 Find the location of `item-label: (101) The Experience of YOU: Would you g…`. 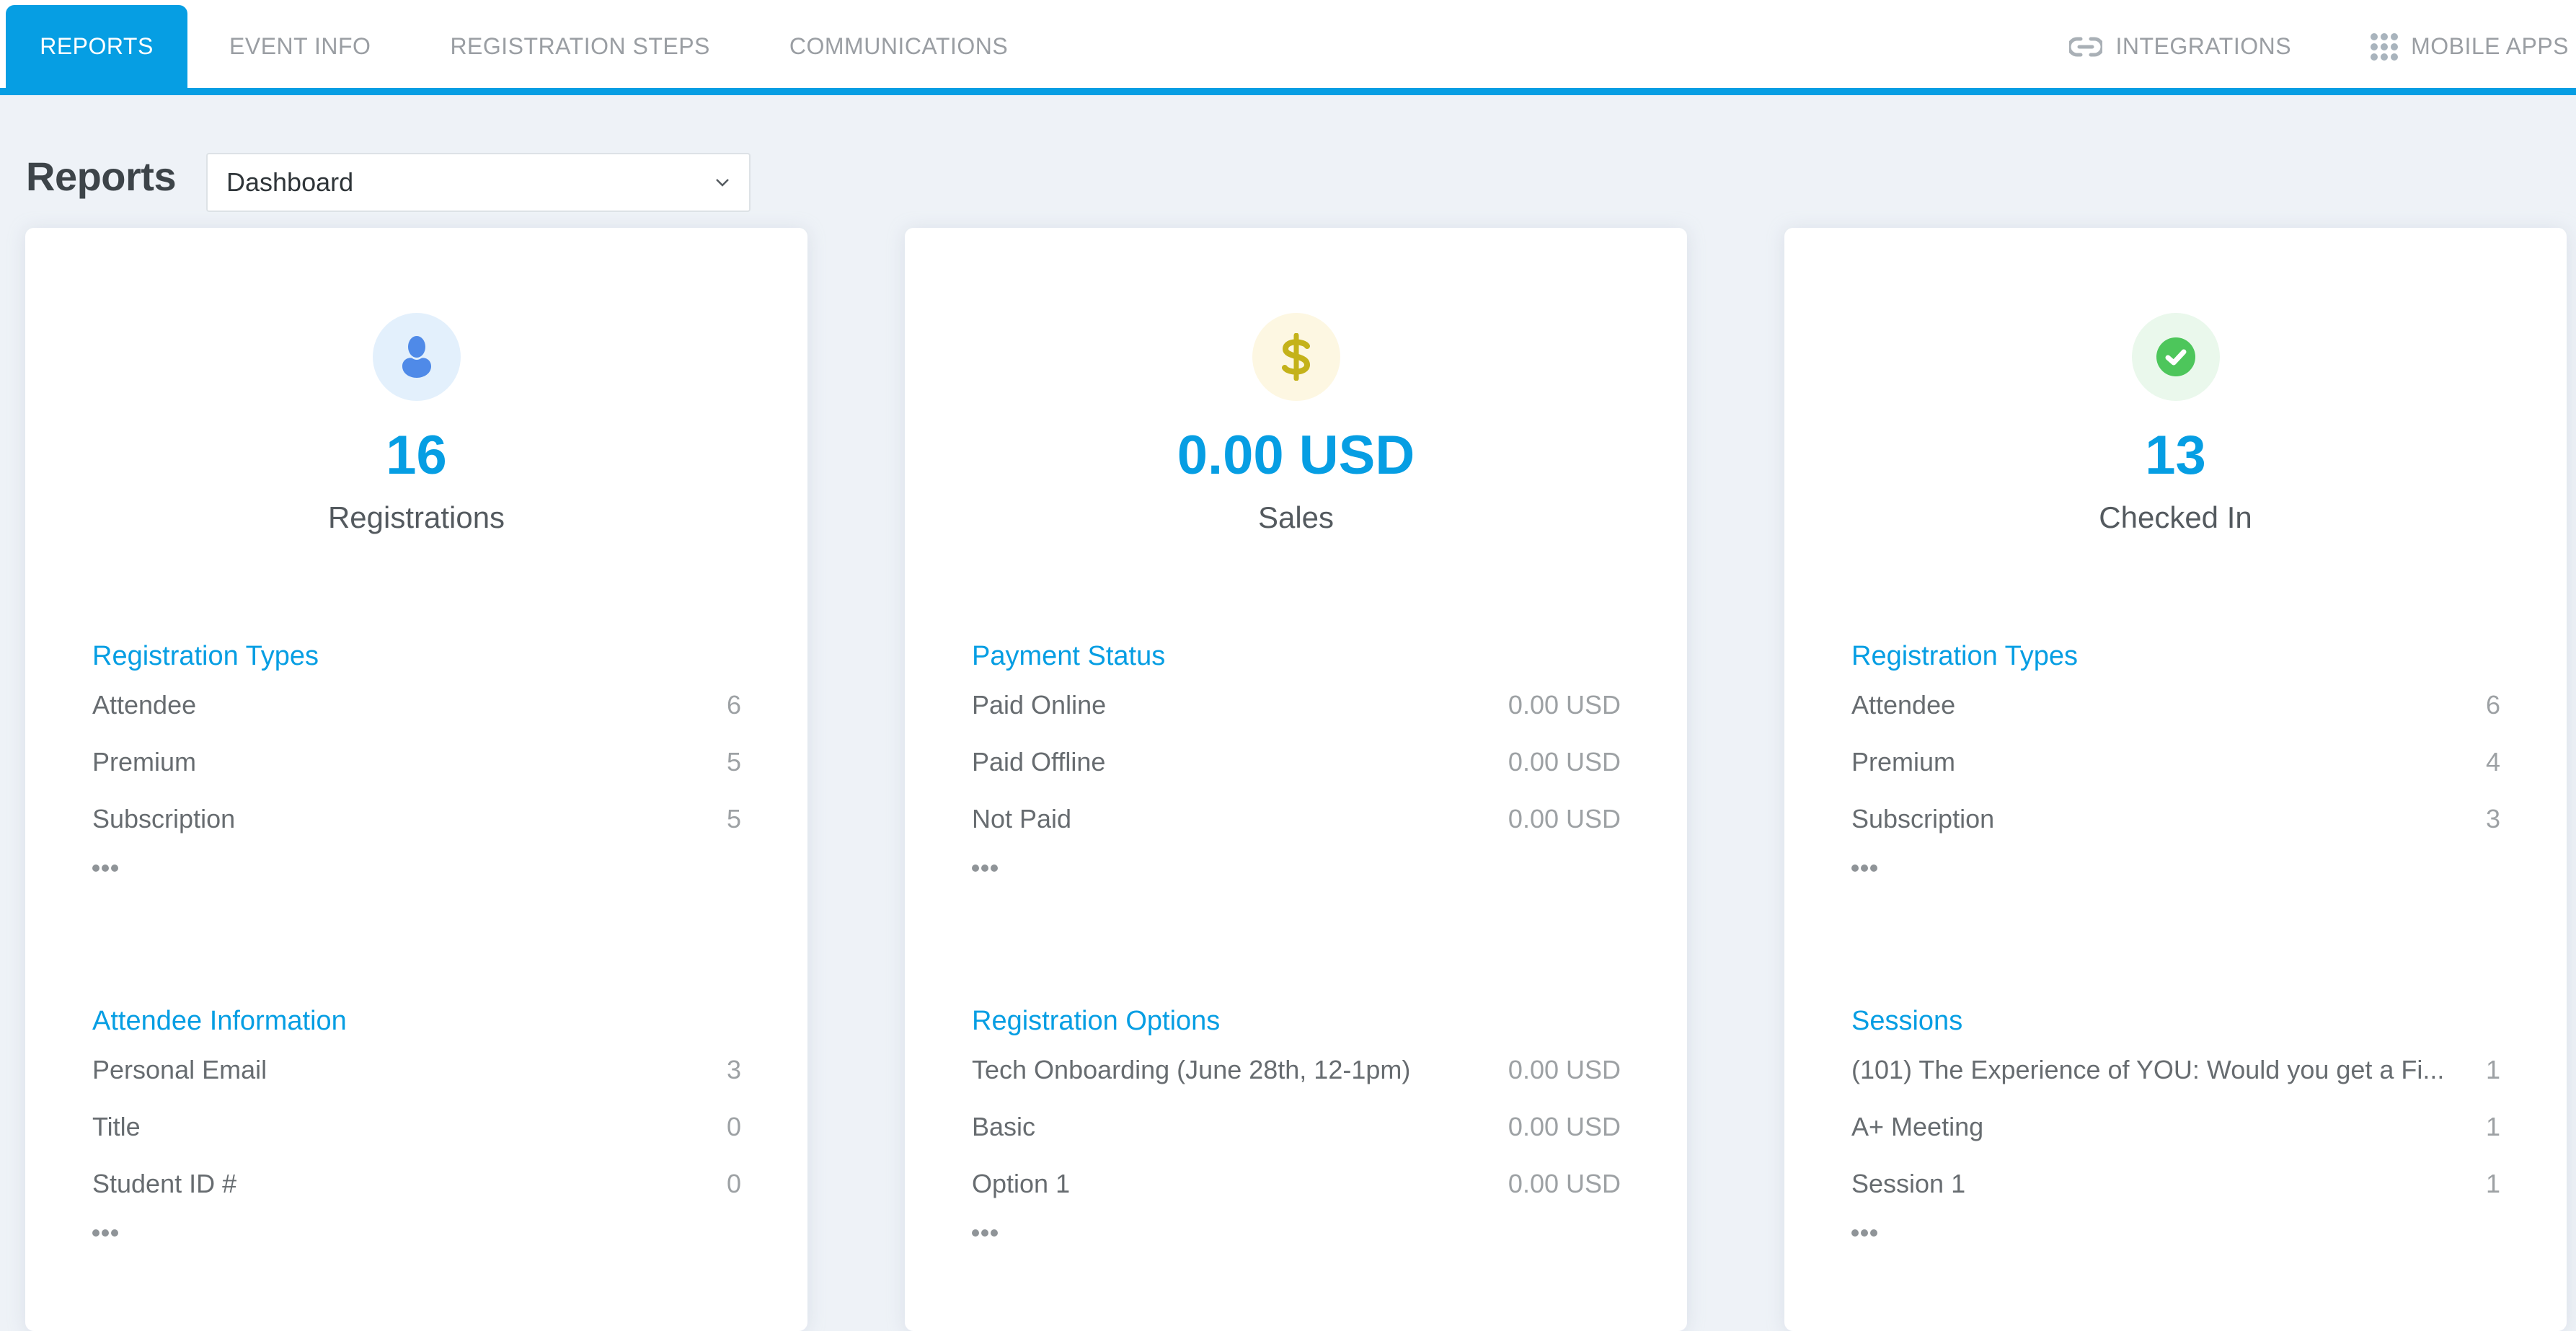

item-label: (101) The Experience of YOU: Would you g… is located at coordinates (2148, 1069).